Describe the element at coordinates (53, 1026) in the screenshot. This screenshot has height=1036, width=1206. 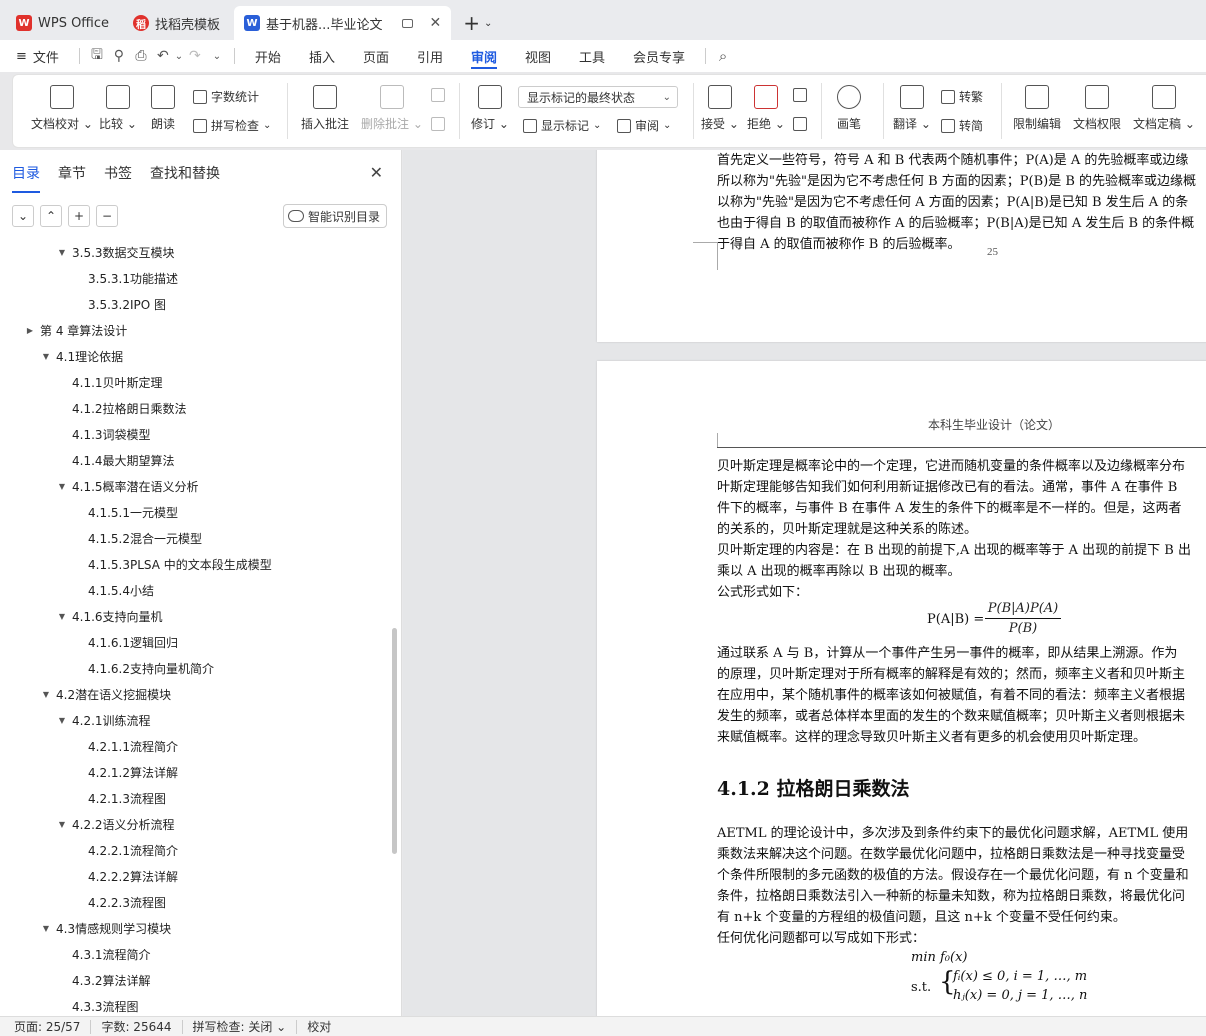
I see `page-indicator: 页面: 25/57` at that location.